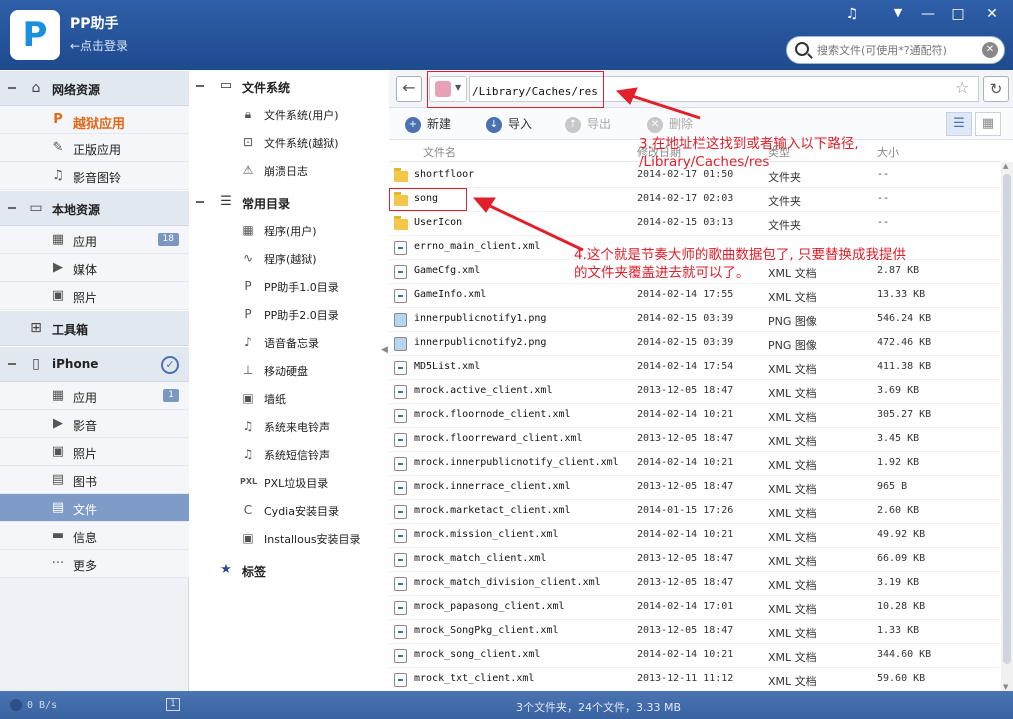 The height and width of the screenshot is (719, 1013). Describe the element at coordinates (288, 538) in the screenshot. I see `tree-item-installous: ▣ Installous安装目录` at that location.